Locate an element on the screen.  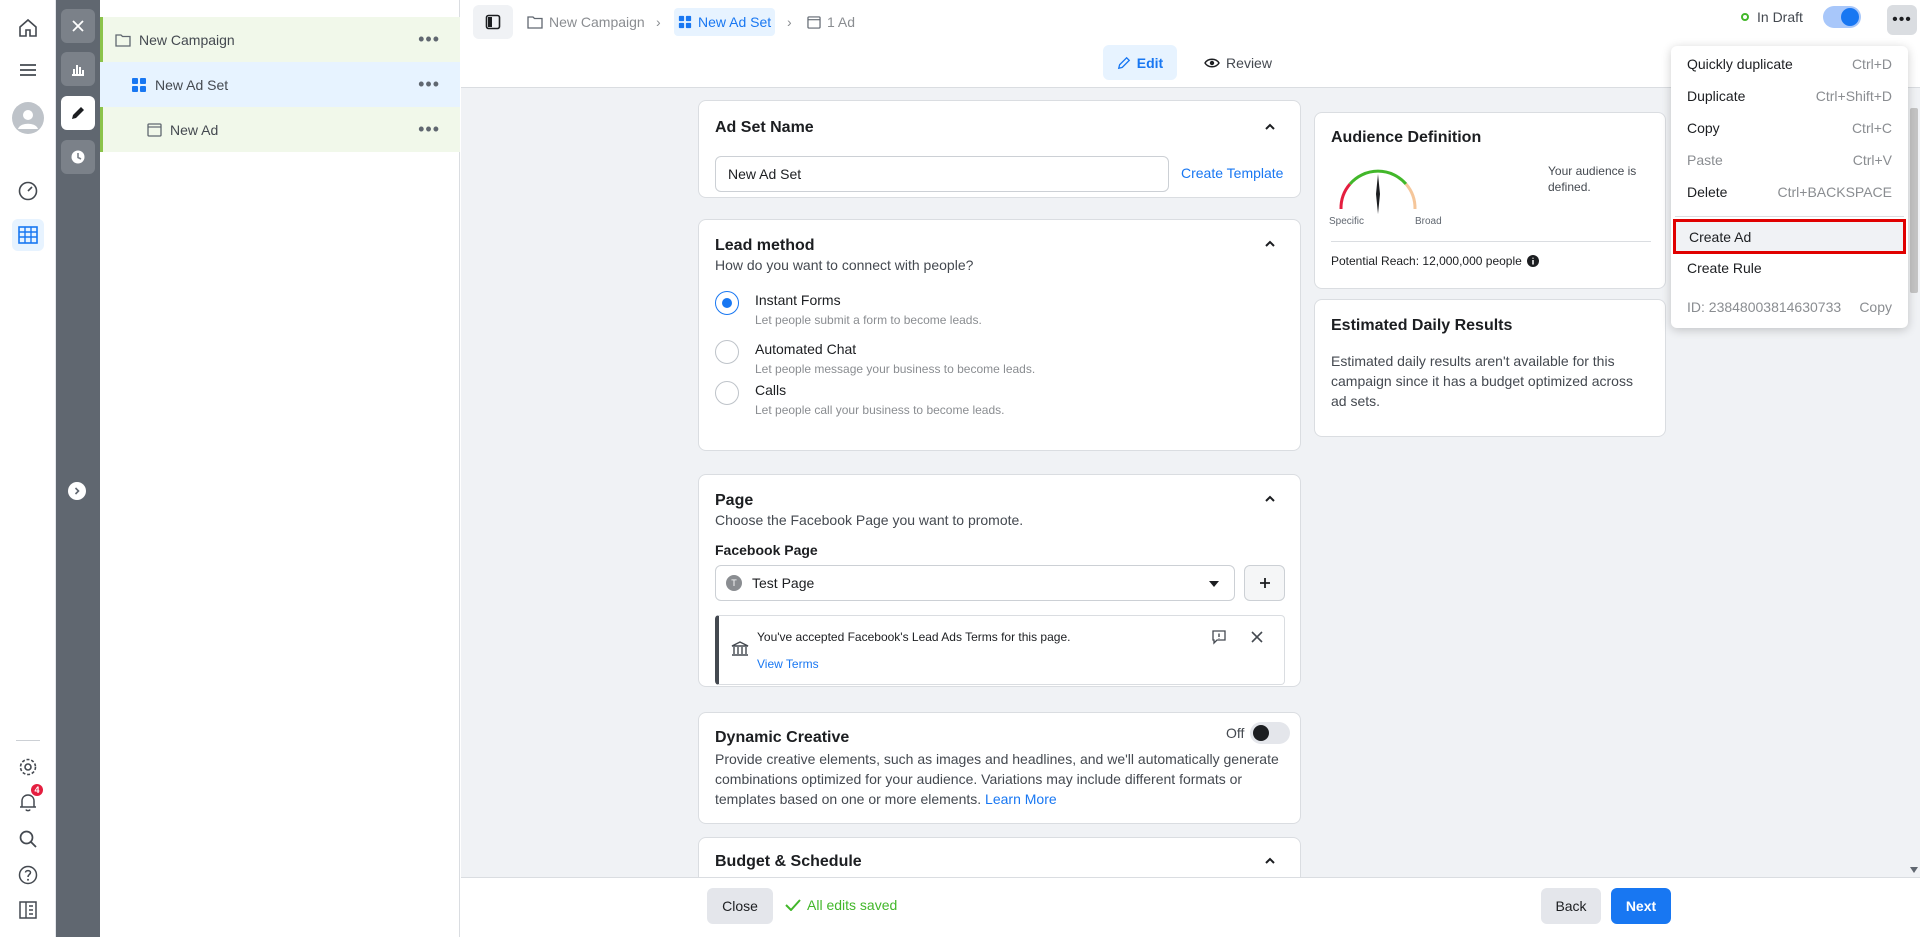
chevron-right-icon is located at coordinates (77, 491).